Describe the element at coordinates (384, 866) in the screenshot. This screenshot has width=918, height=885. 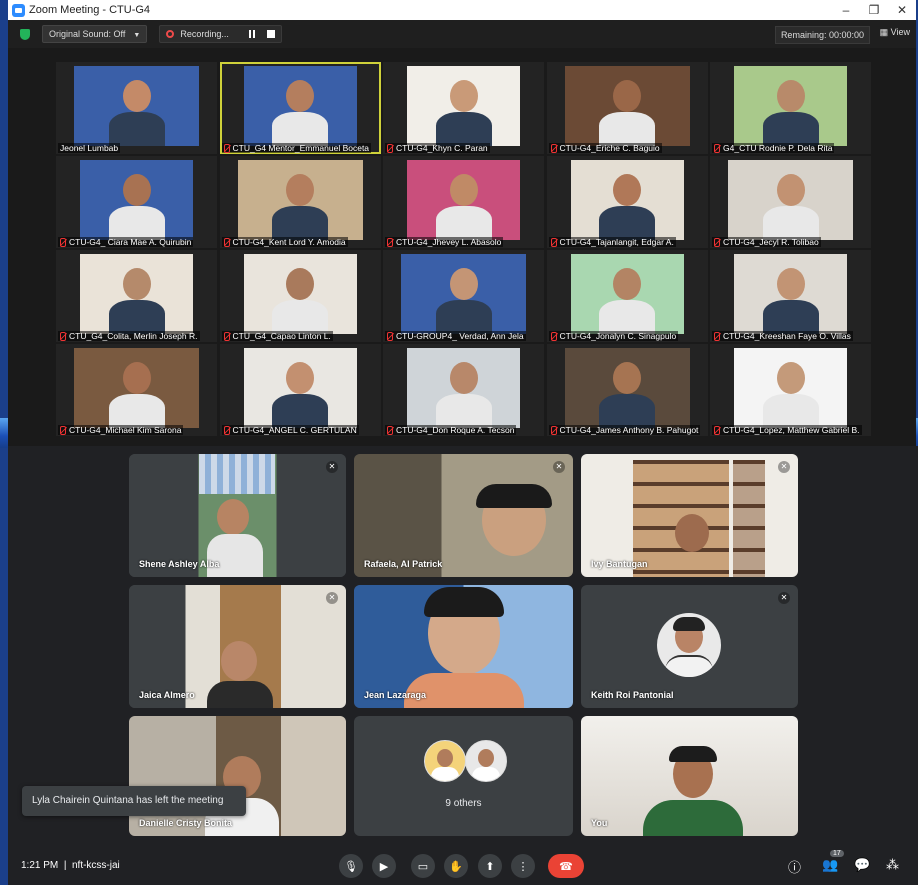
I see `camera-icon: ▶` at that location.